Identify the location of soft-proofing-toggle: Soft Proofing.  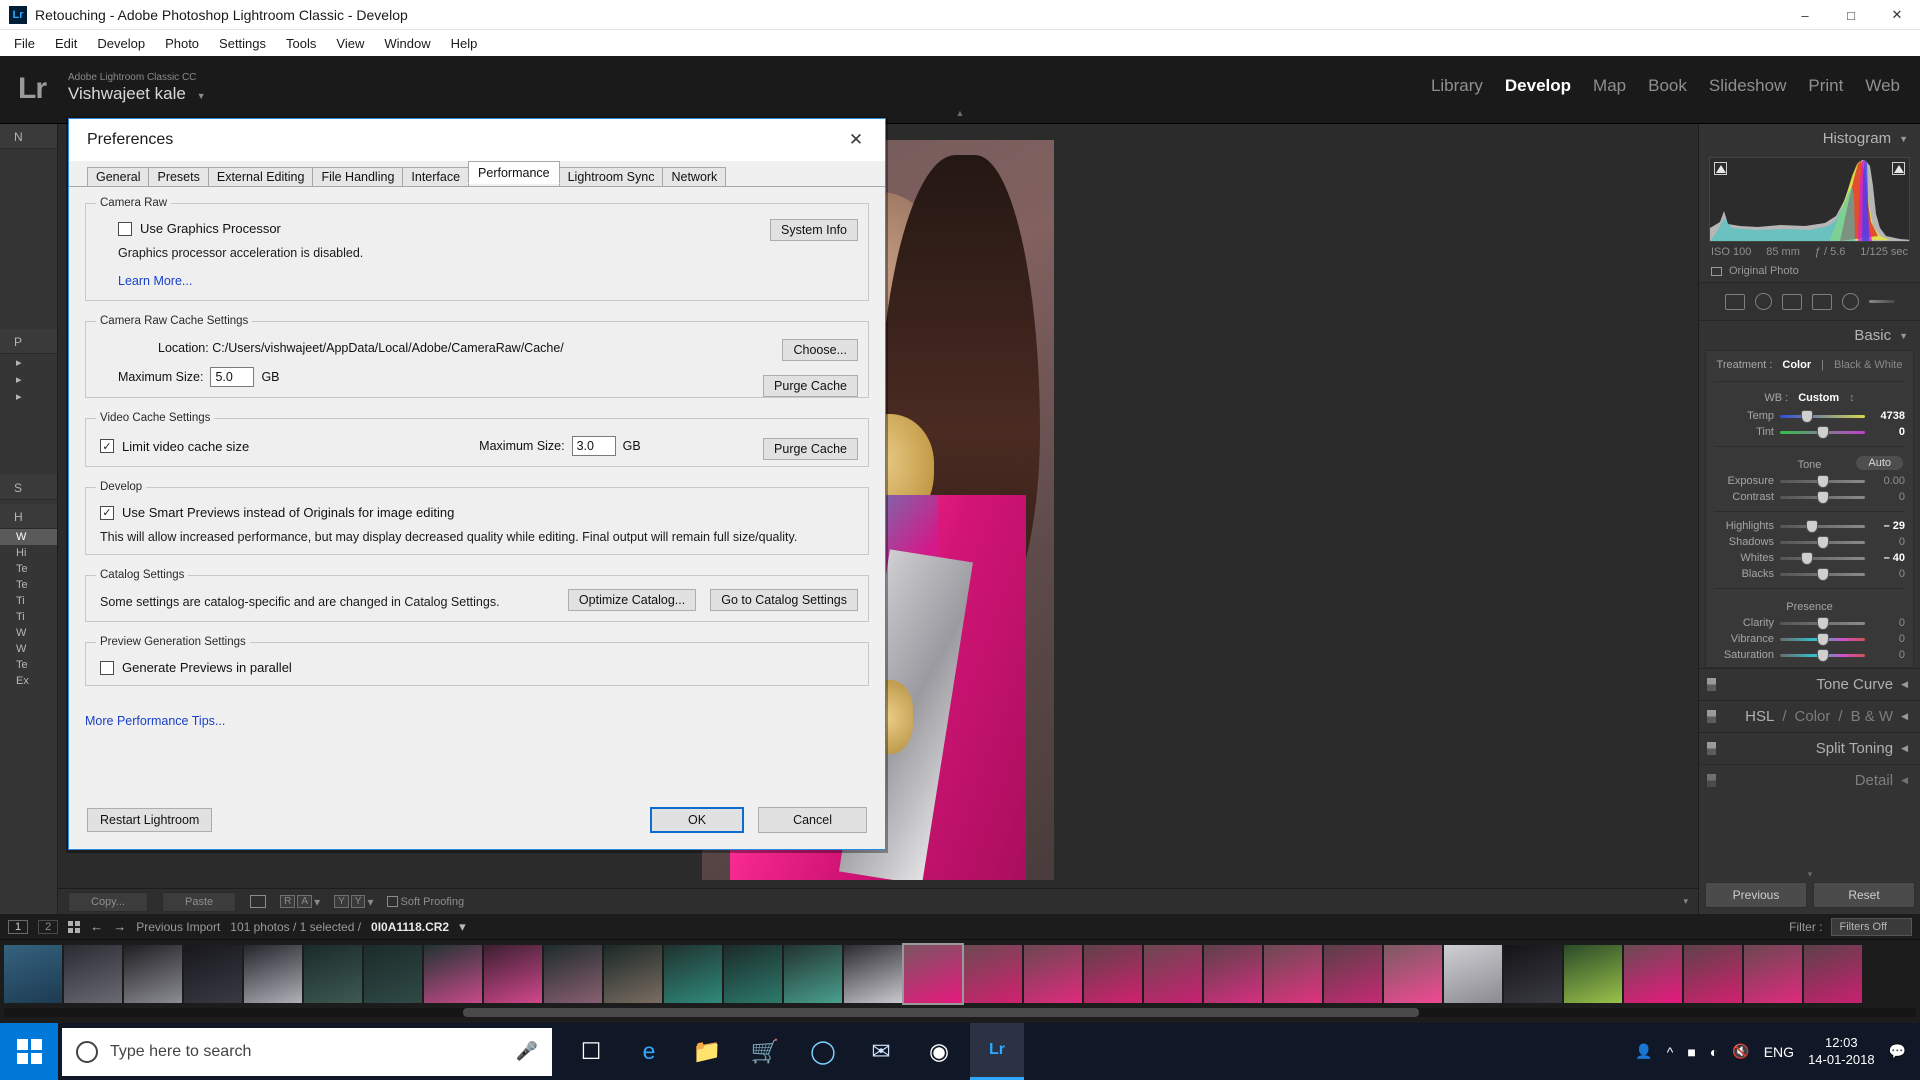
(425, 902).